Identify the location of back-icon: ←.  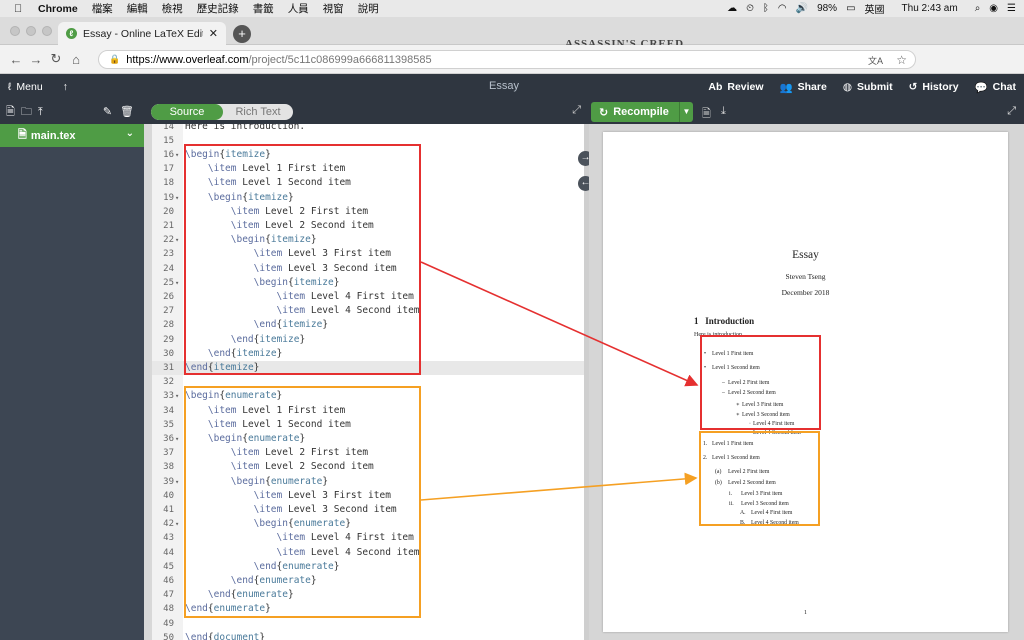
(16, 59).